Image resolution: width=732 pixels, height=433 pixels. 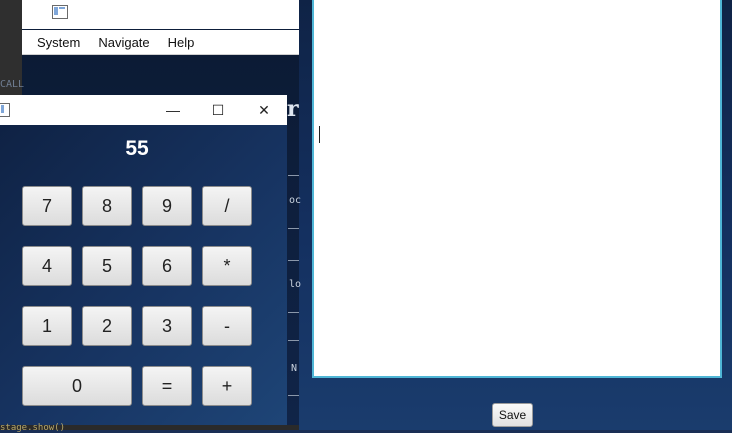 I want to click on key-subtract: -, so click(x=227, y=326).